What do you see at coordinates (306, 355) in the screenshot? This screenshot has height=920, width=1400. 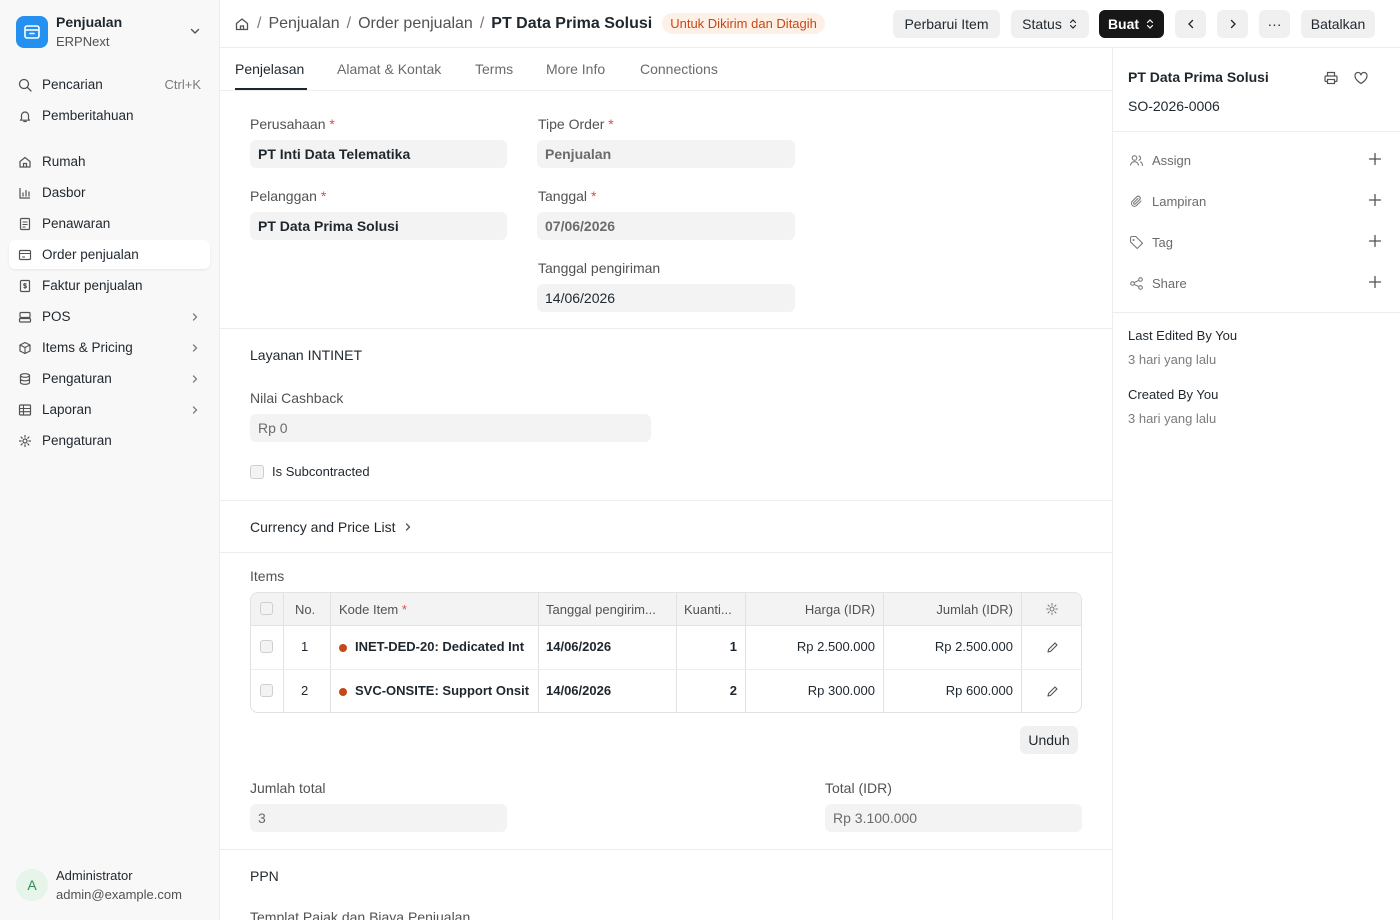 I see `section-intinet-title: Layanan INTINET` at bounding box center [306, 355].